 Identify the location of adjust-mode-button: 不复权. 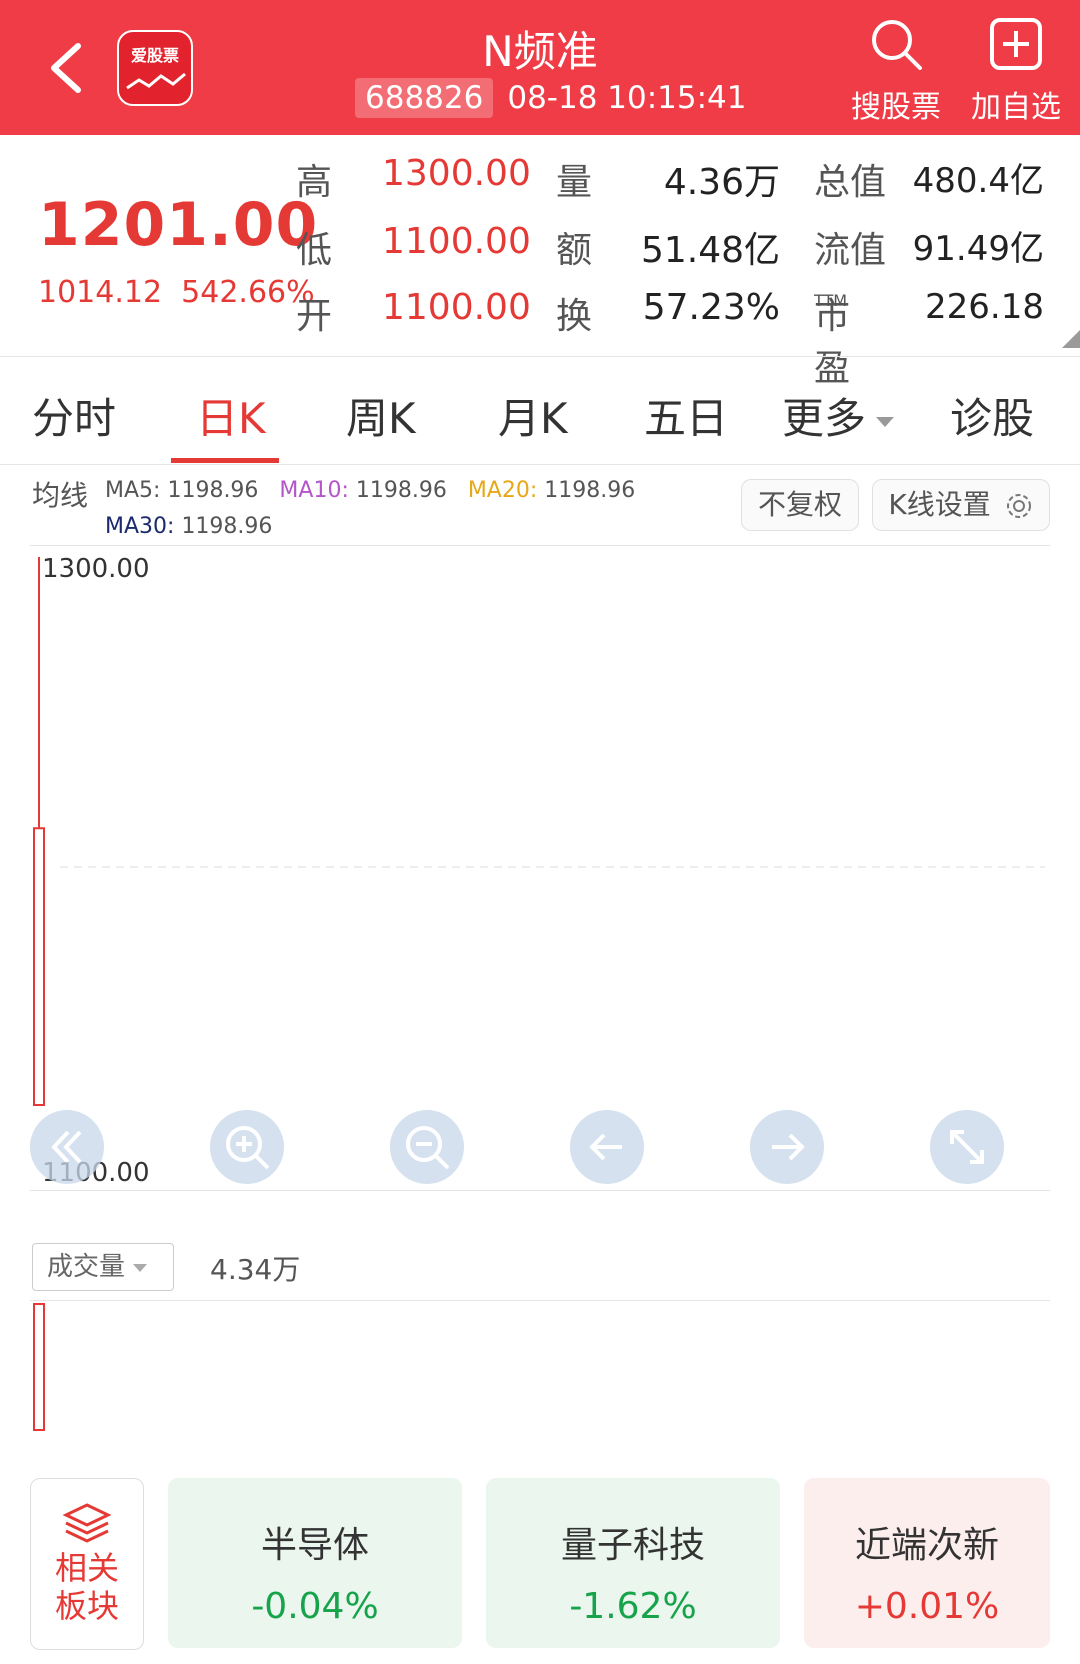
(800, 505).